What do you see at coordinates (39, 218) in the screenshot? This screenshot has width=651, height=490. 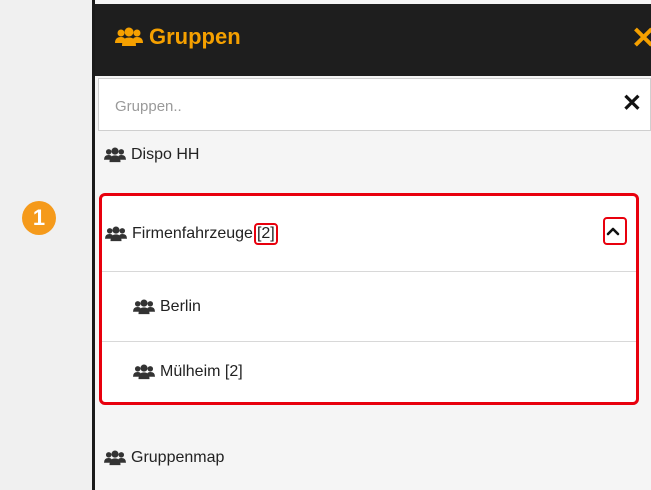 I see `step-callout-badge: 1` at bounding box center [39, 218].